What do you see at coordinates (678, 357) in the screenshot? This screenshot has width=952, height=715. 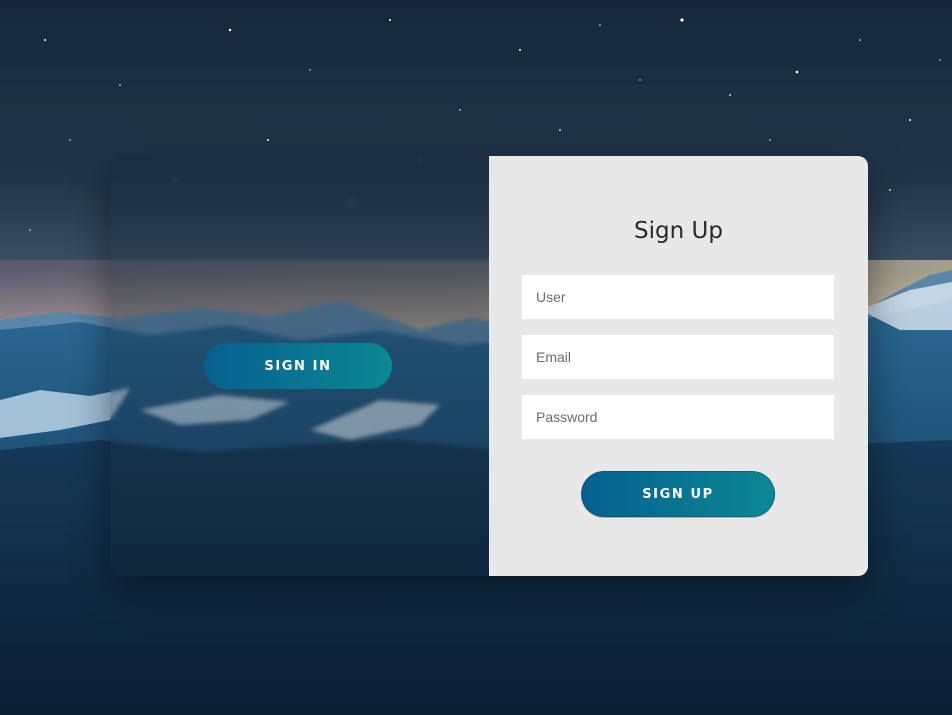 I see `email-input` at bounding box center [678, 357].